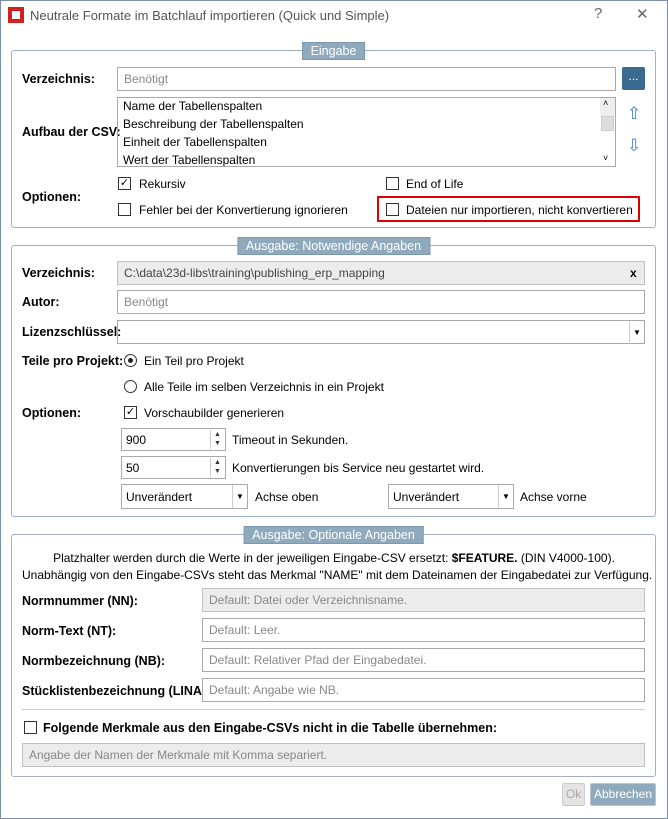  I want to click on cancel-button: Abbrechen, so click(623, 794).